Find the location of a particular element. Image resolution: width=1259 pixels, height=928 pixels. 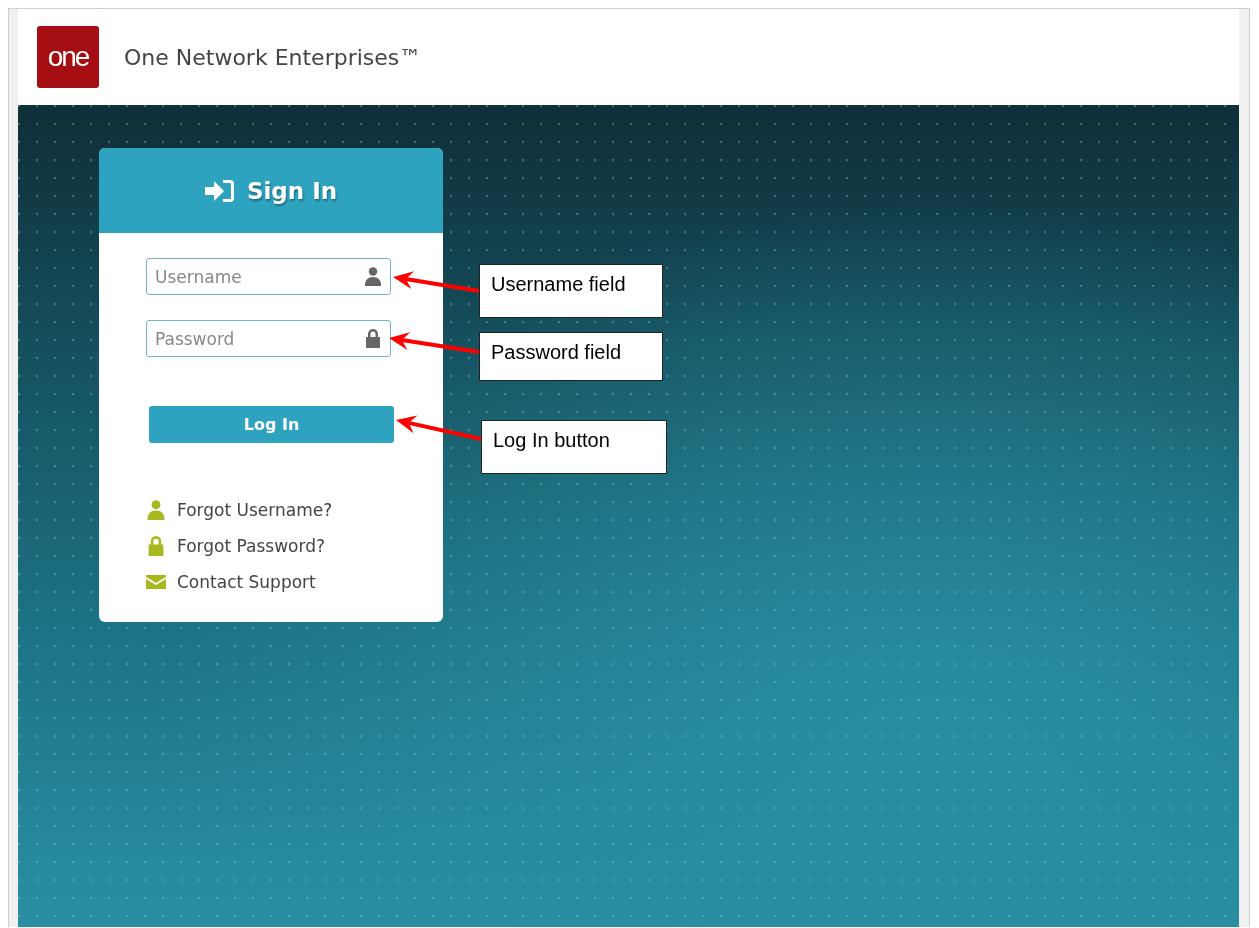

mail-icon is located at coordinates (156, 582).